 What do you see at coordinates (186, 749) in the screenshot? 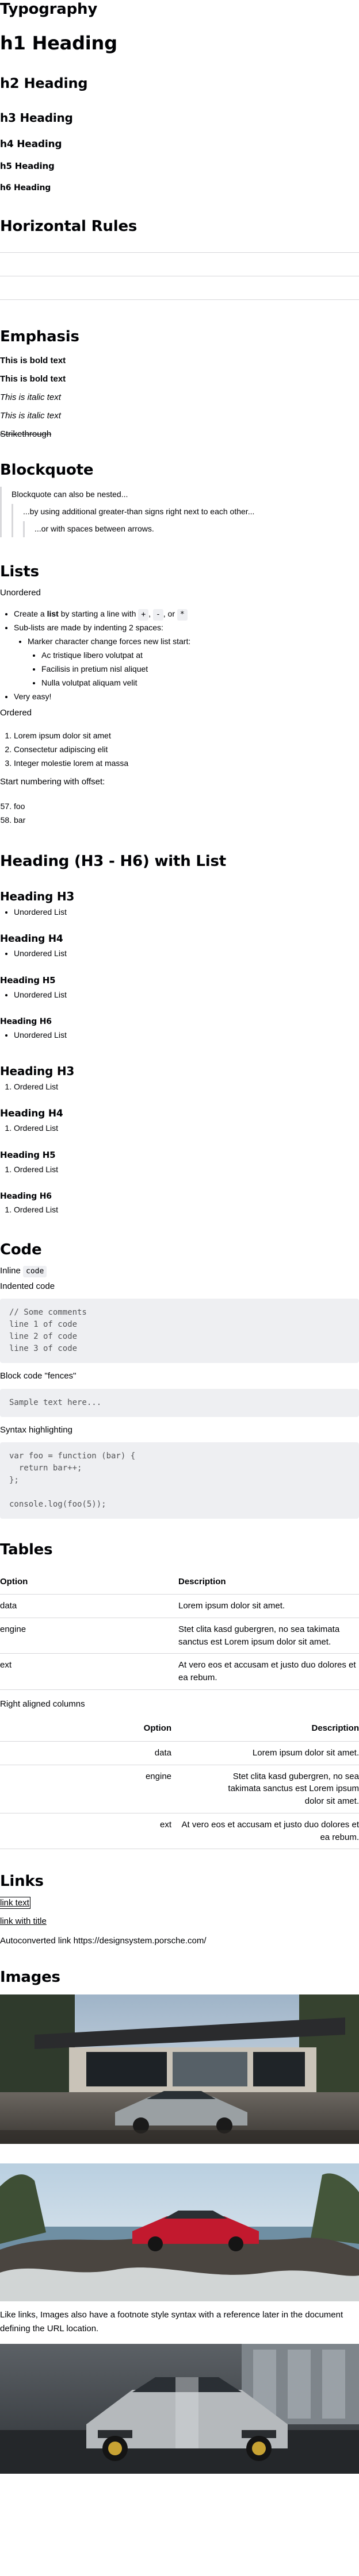
I see `list-item: Consectetur adipiscing elit` at bounding box center [186, 749].